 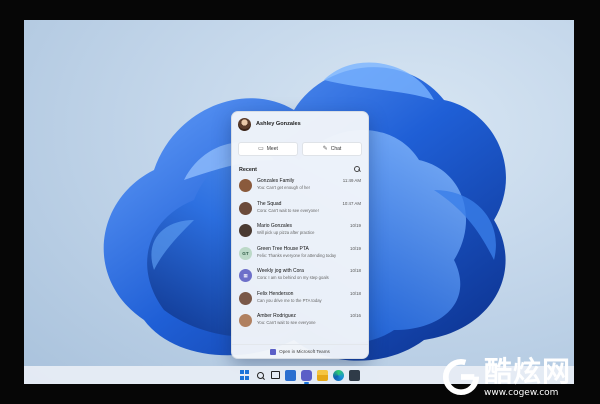 I want to click on chat-label: Chat, so click(x=336, y=149).